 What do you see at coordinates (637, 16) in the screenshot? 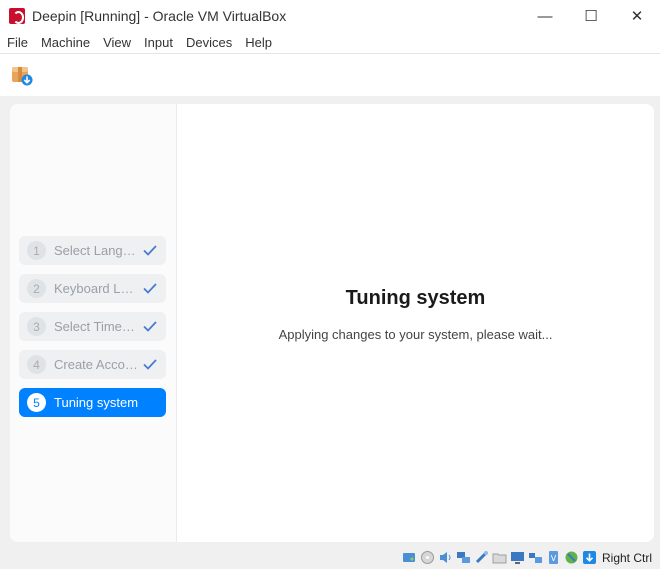
I see `close-button: ✕` at bounding box center [637, 16].